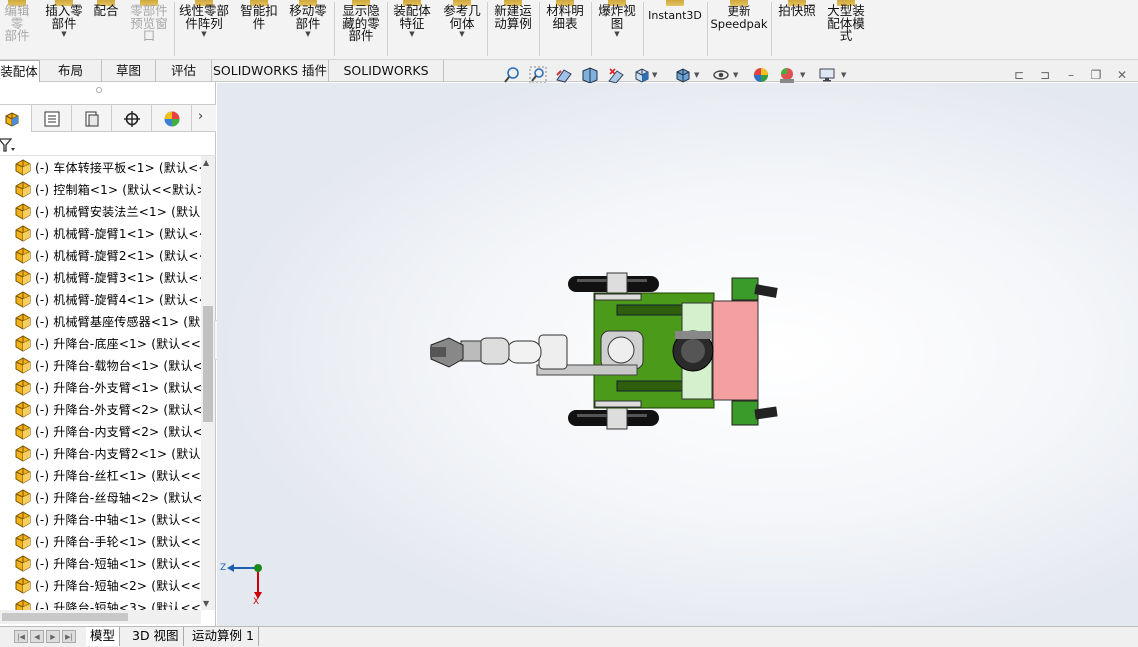 Image resolution: width=1138 pixels, height=647 pixels. I want to click on tree-item: (-) 机械臂-旋臂2<1> (默认<<, so click(100, 255).